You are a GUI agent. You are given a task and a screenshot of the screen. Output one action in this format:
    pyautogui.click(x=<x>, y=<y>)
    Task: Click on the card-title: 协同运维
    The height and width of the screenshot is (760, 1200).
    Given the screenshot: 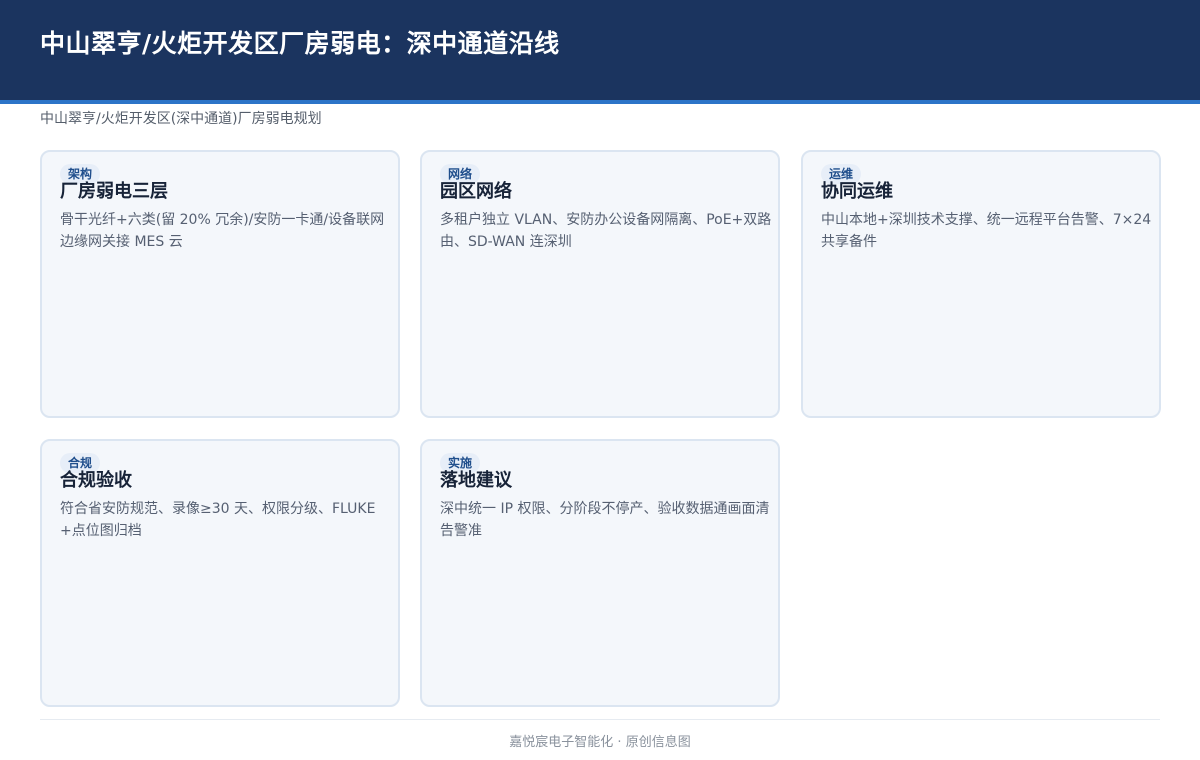 What is the action you would take?
    pyautogui.click(x=857, y=191)
    